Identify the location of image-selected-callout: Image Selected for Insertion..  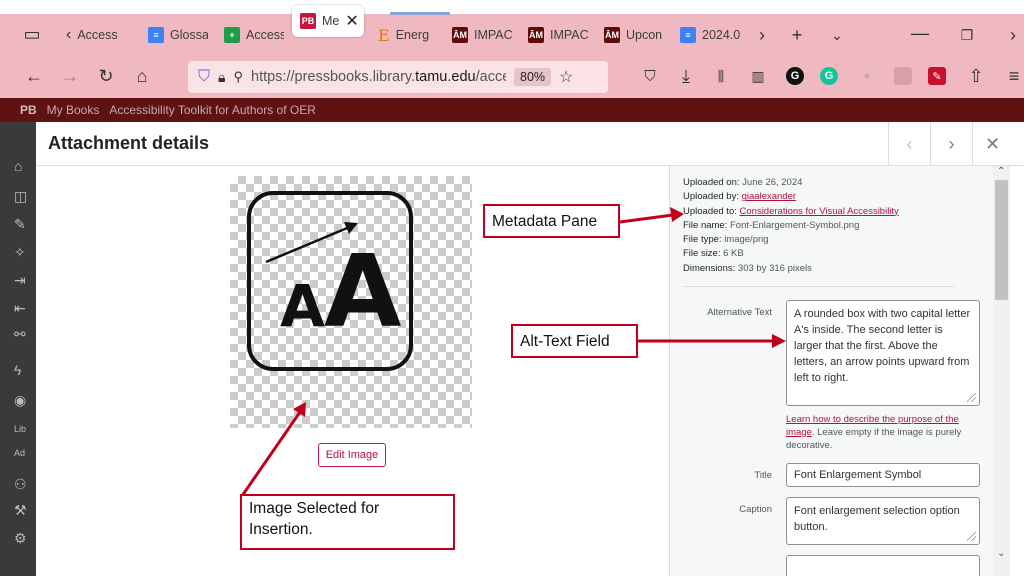
(347, 522).